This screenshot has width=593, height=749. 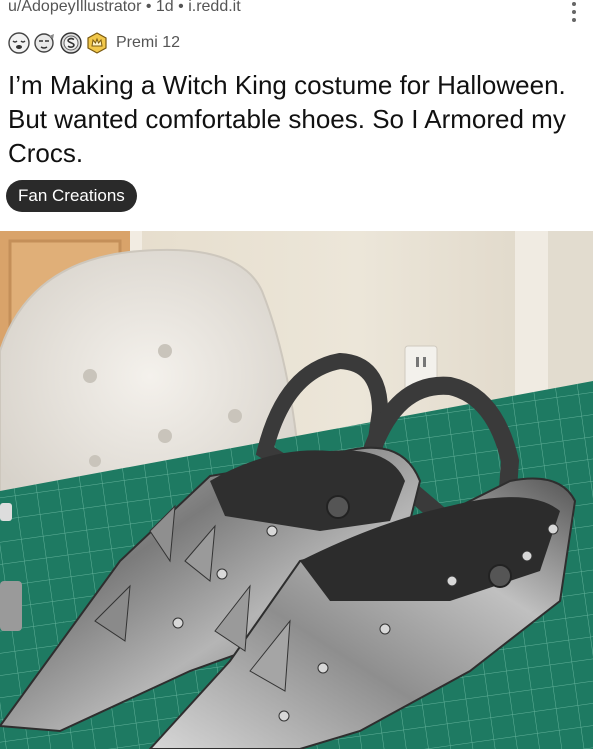 I want to click on post-meta: u/AdopeyIllustrator • 1d • i.redd.it, so click(x=124, y=8).